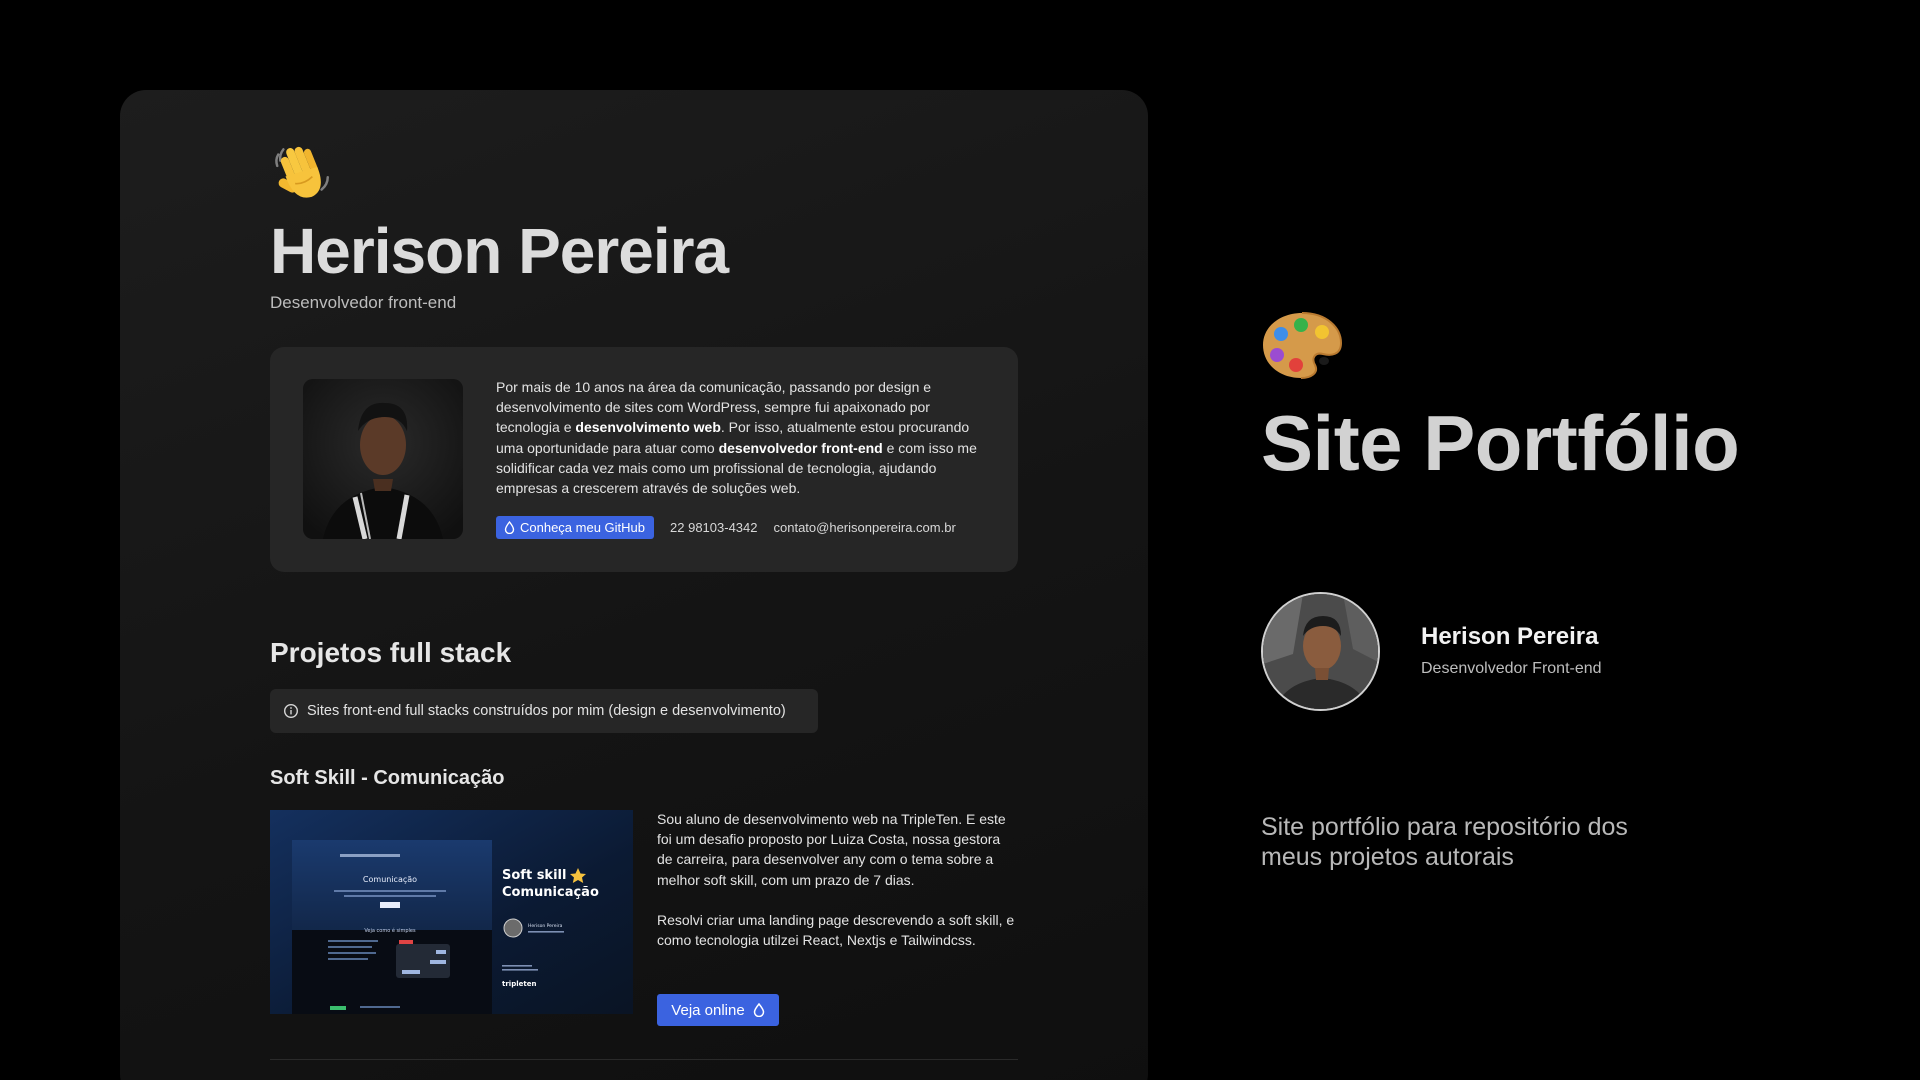 The image size is (1920, 1080). I want to click on hero-role: Desenvolvedor front-end, so click(363, 302).